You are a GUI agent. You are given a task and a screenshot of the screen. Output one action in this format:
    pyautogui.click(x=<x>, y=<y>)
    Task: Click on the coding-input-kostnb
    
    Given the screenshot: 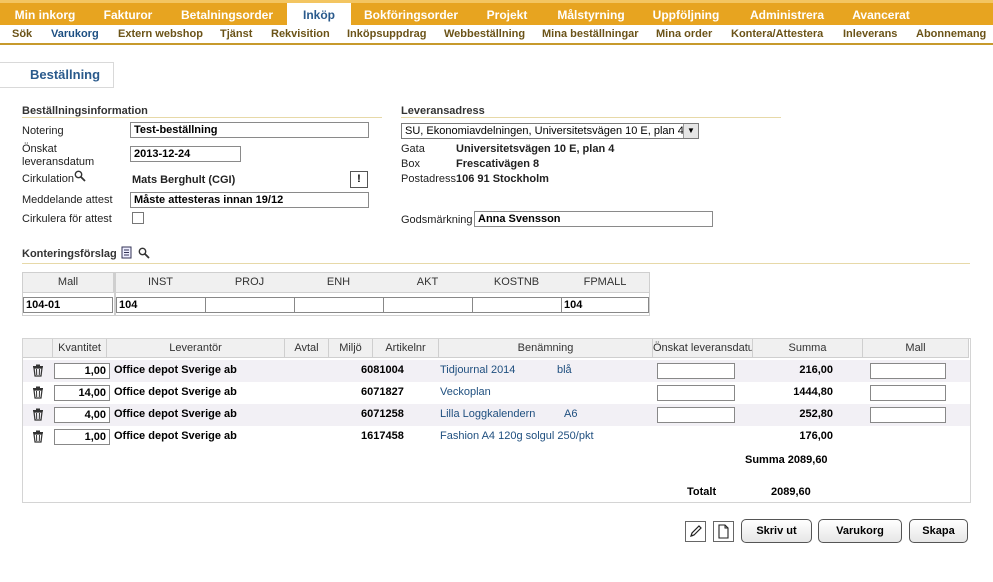 What is the action you would take?
    pyautogui.click(x=517, y=305)
    